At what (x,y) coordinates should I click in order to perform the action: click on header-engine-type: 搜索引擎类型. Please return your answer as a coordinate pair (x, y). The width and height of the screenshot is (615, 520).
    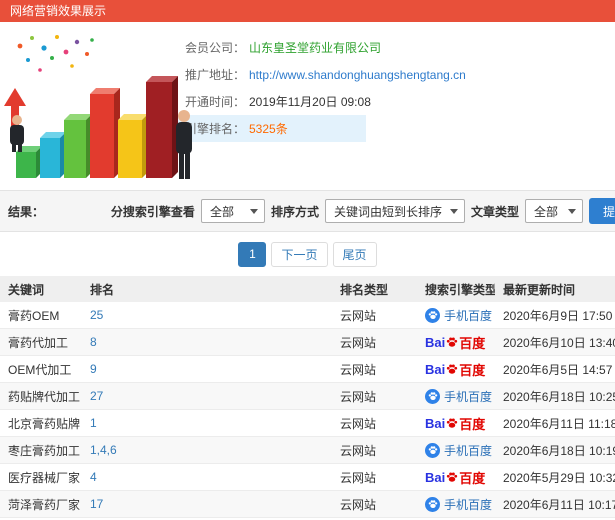
    Looking at the image, I should click on (460, 289).